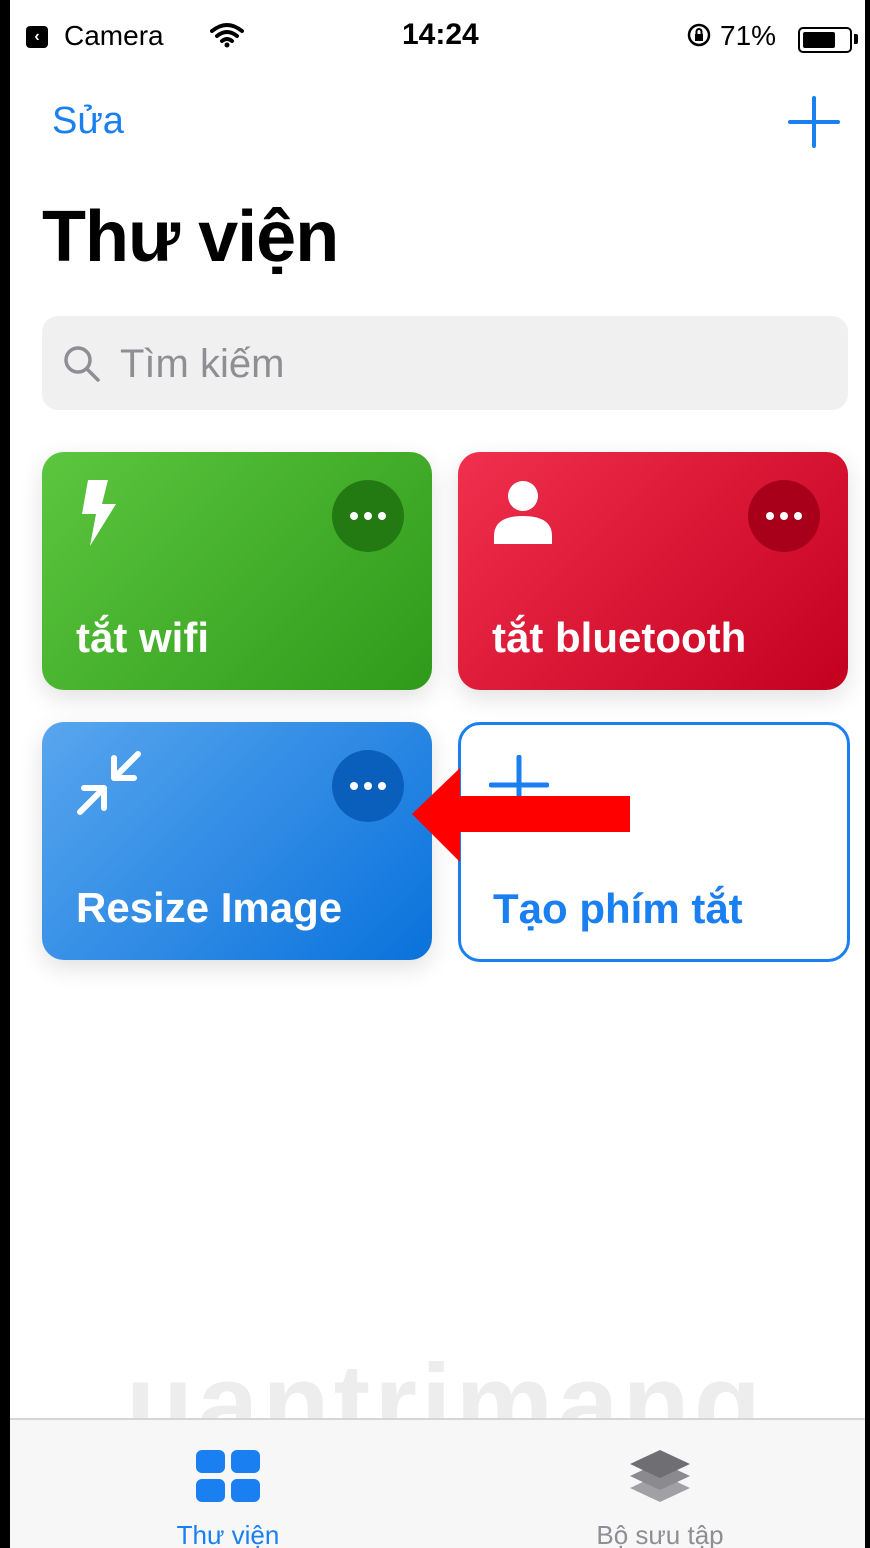 The height and width of the screenshot is (1548, 870). What do you see at coordinates (470, 364) in the screenshot?
I see `search-input` at bounding box center [470, 364].